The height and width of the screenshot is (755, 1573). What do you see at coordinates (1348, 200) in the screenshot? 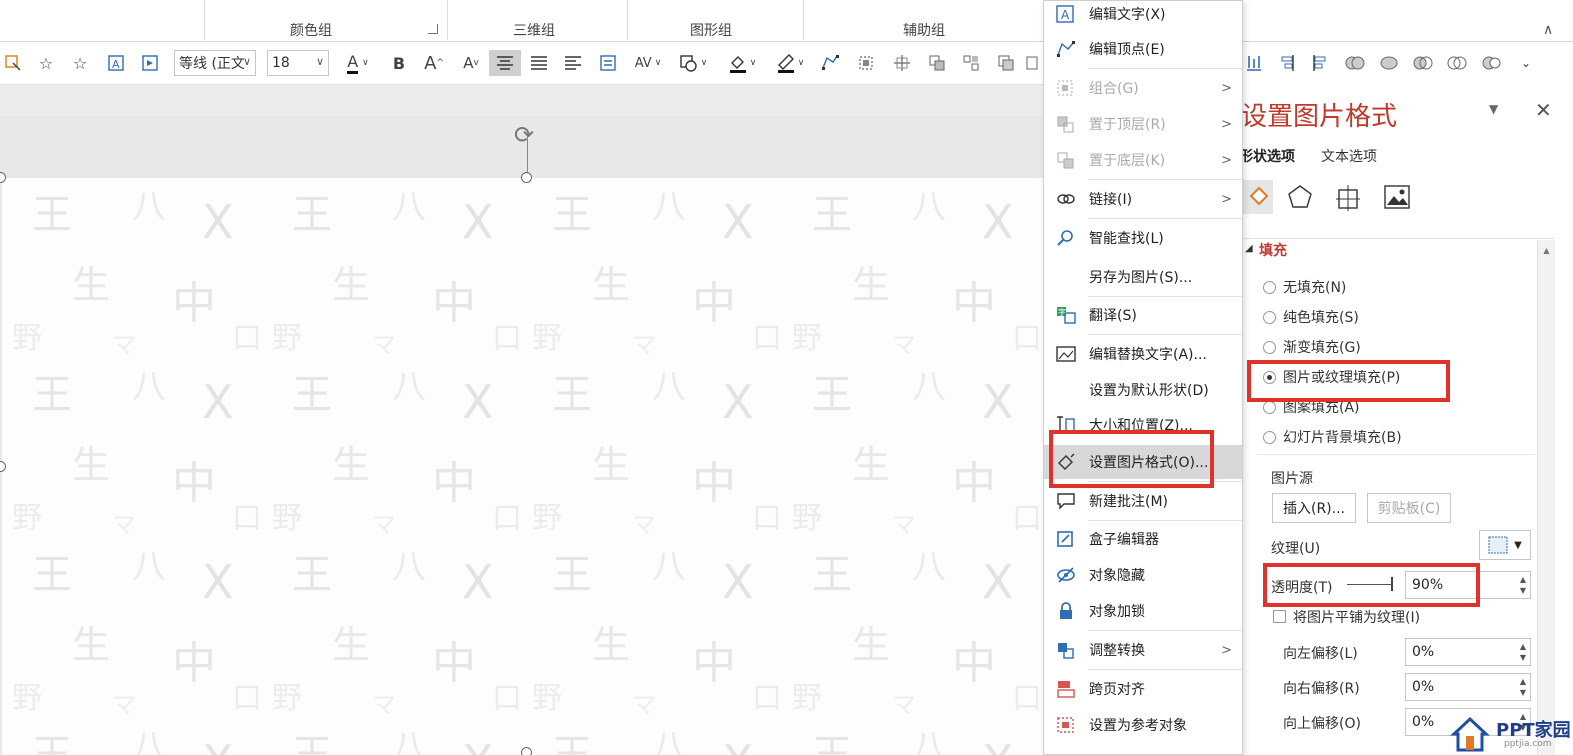
I see `size-properties-icon` at bounding box center [1348, 200].